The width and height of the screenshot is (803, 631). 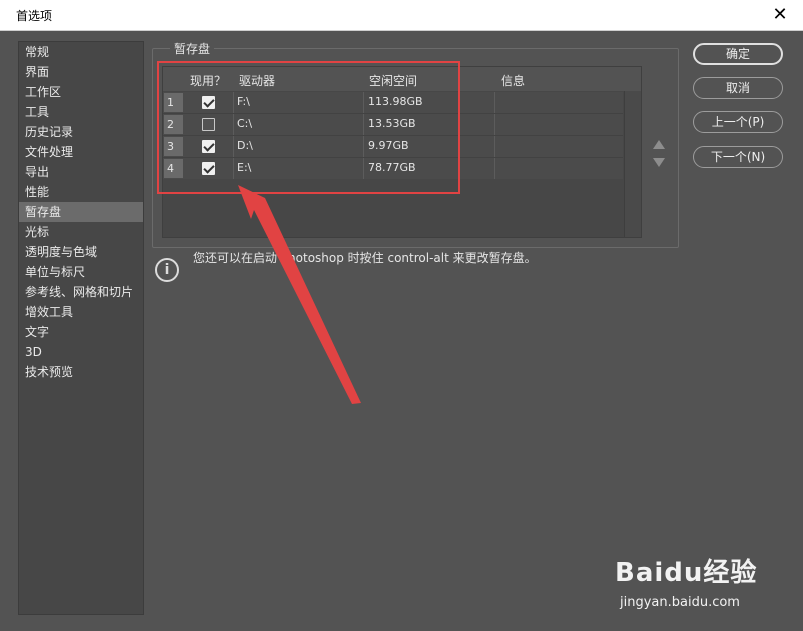 I want to click on baidu-watermark: Baidu经验 jingyan.baidu.com, so click(x=695, y=582).